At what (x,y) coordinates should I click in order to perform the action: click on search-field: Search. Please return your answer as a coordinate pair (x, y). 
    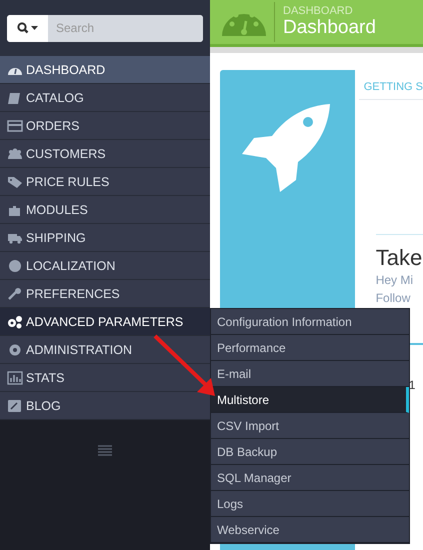
    Looking at the image, I should click on (105, 28).